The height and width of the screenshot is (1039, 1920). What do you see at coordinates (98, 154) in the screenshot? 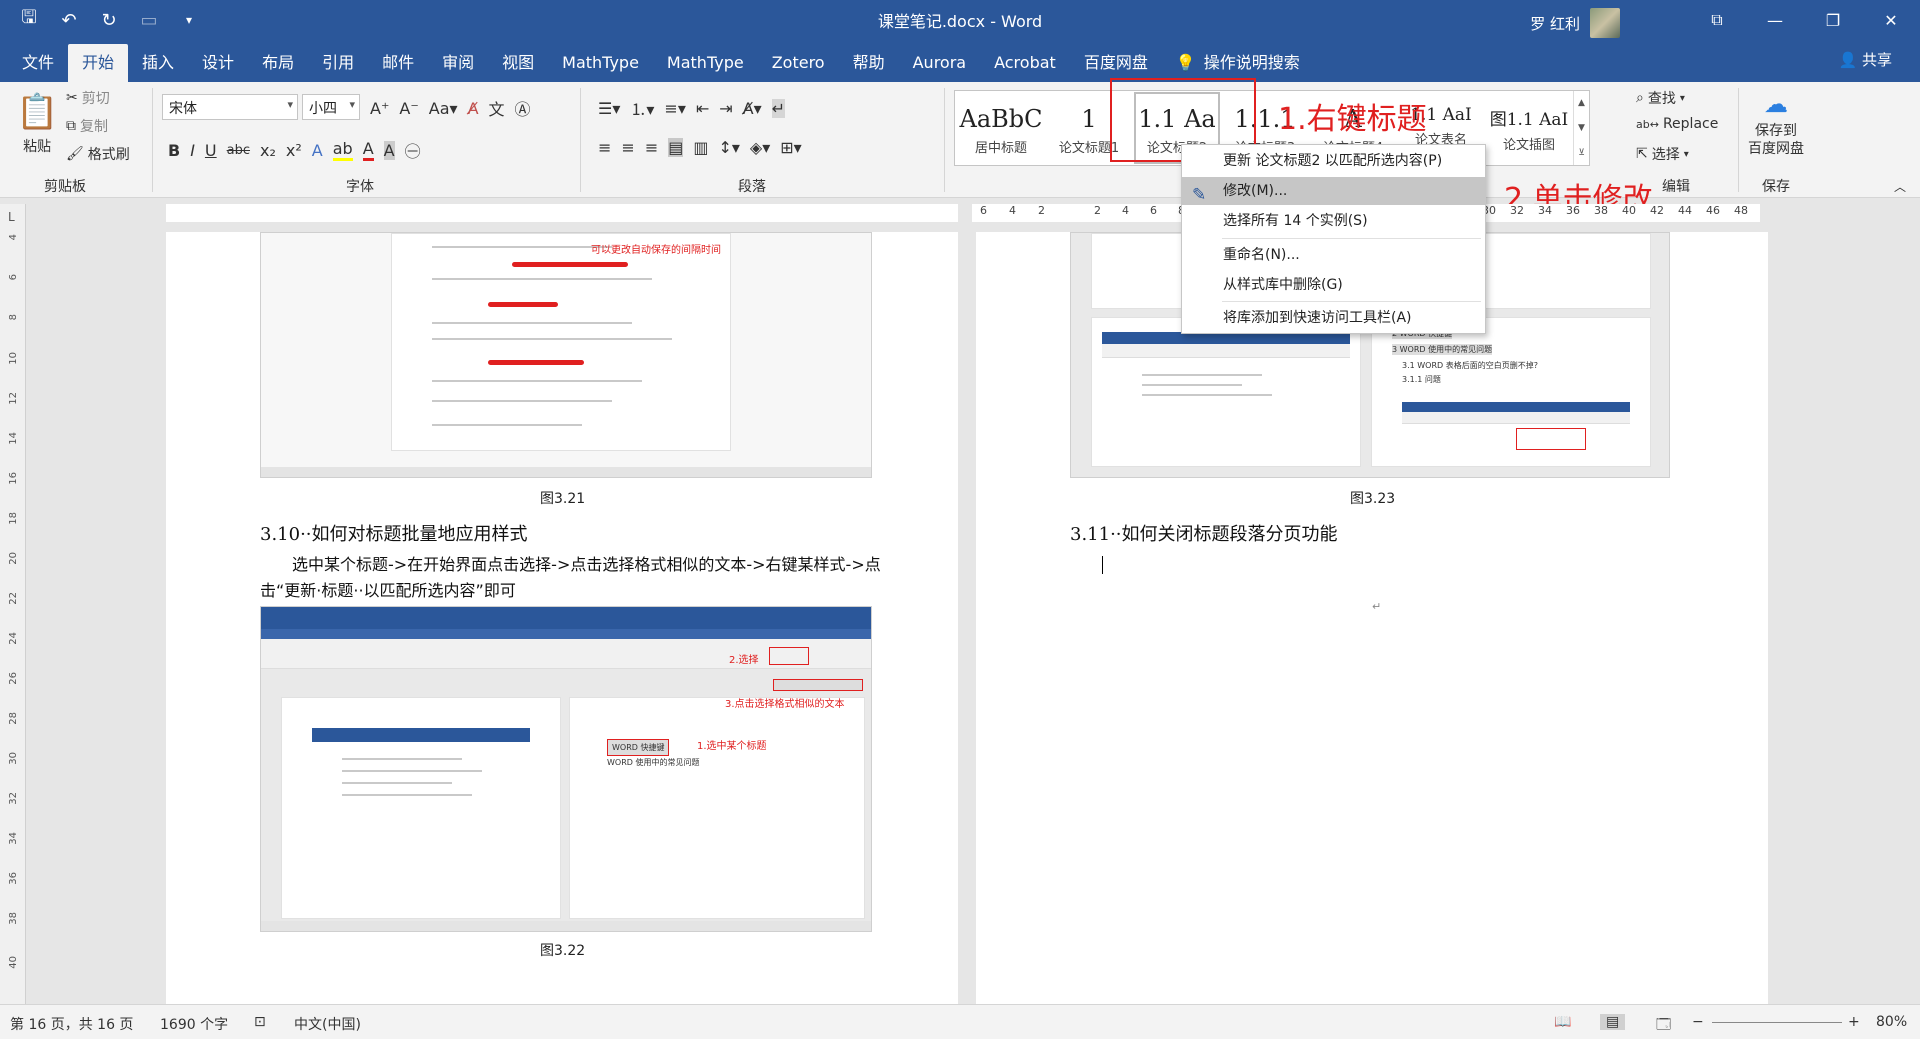
I see `format-painter-button: 🖌 格式刷` at bounding box center [98, 154].